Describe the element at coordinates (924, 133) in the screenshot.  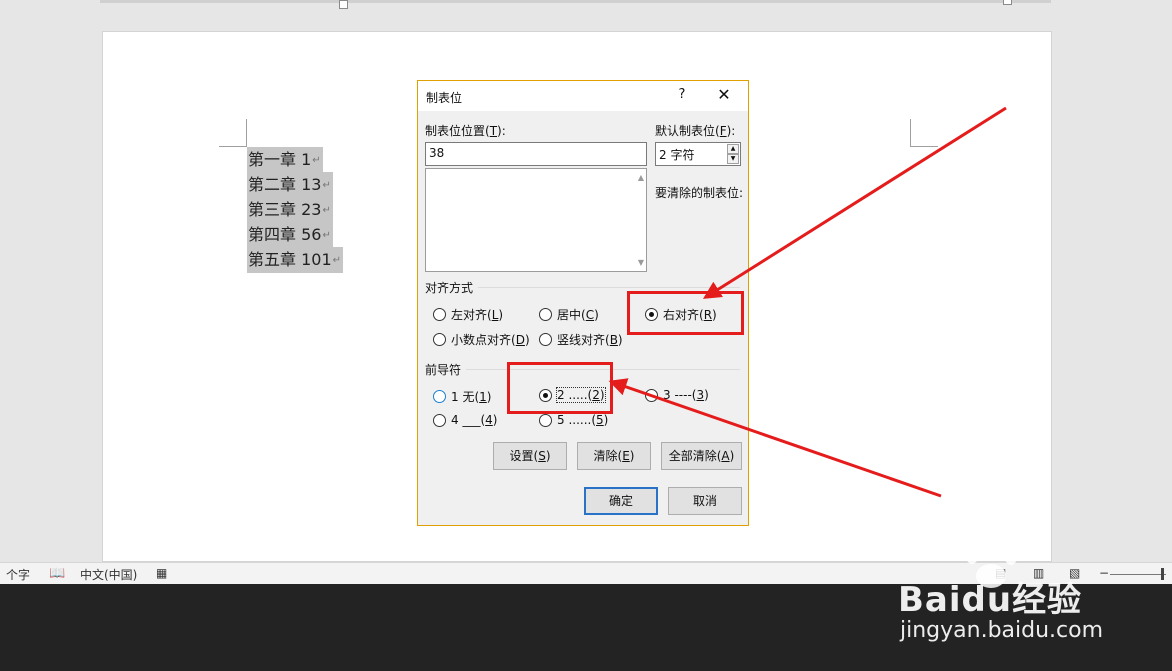
I see `crop-mark-top-right` at that location.